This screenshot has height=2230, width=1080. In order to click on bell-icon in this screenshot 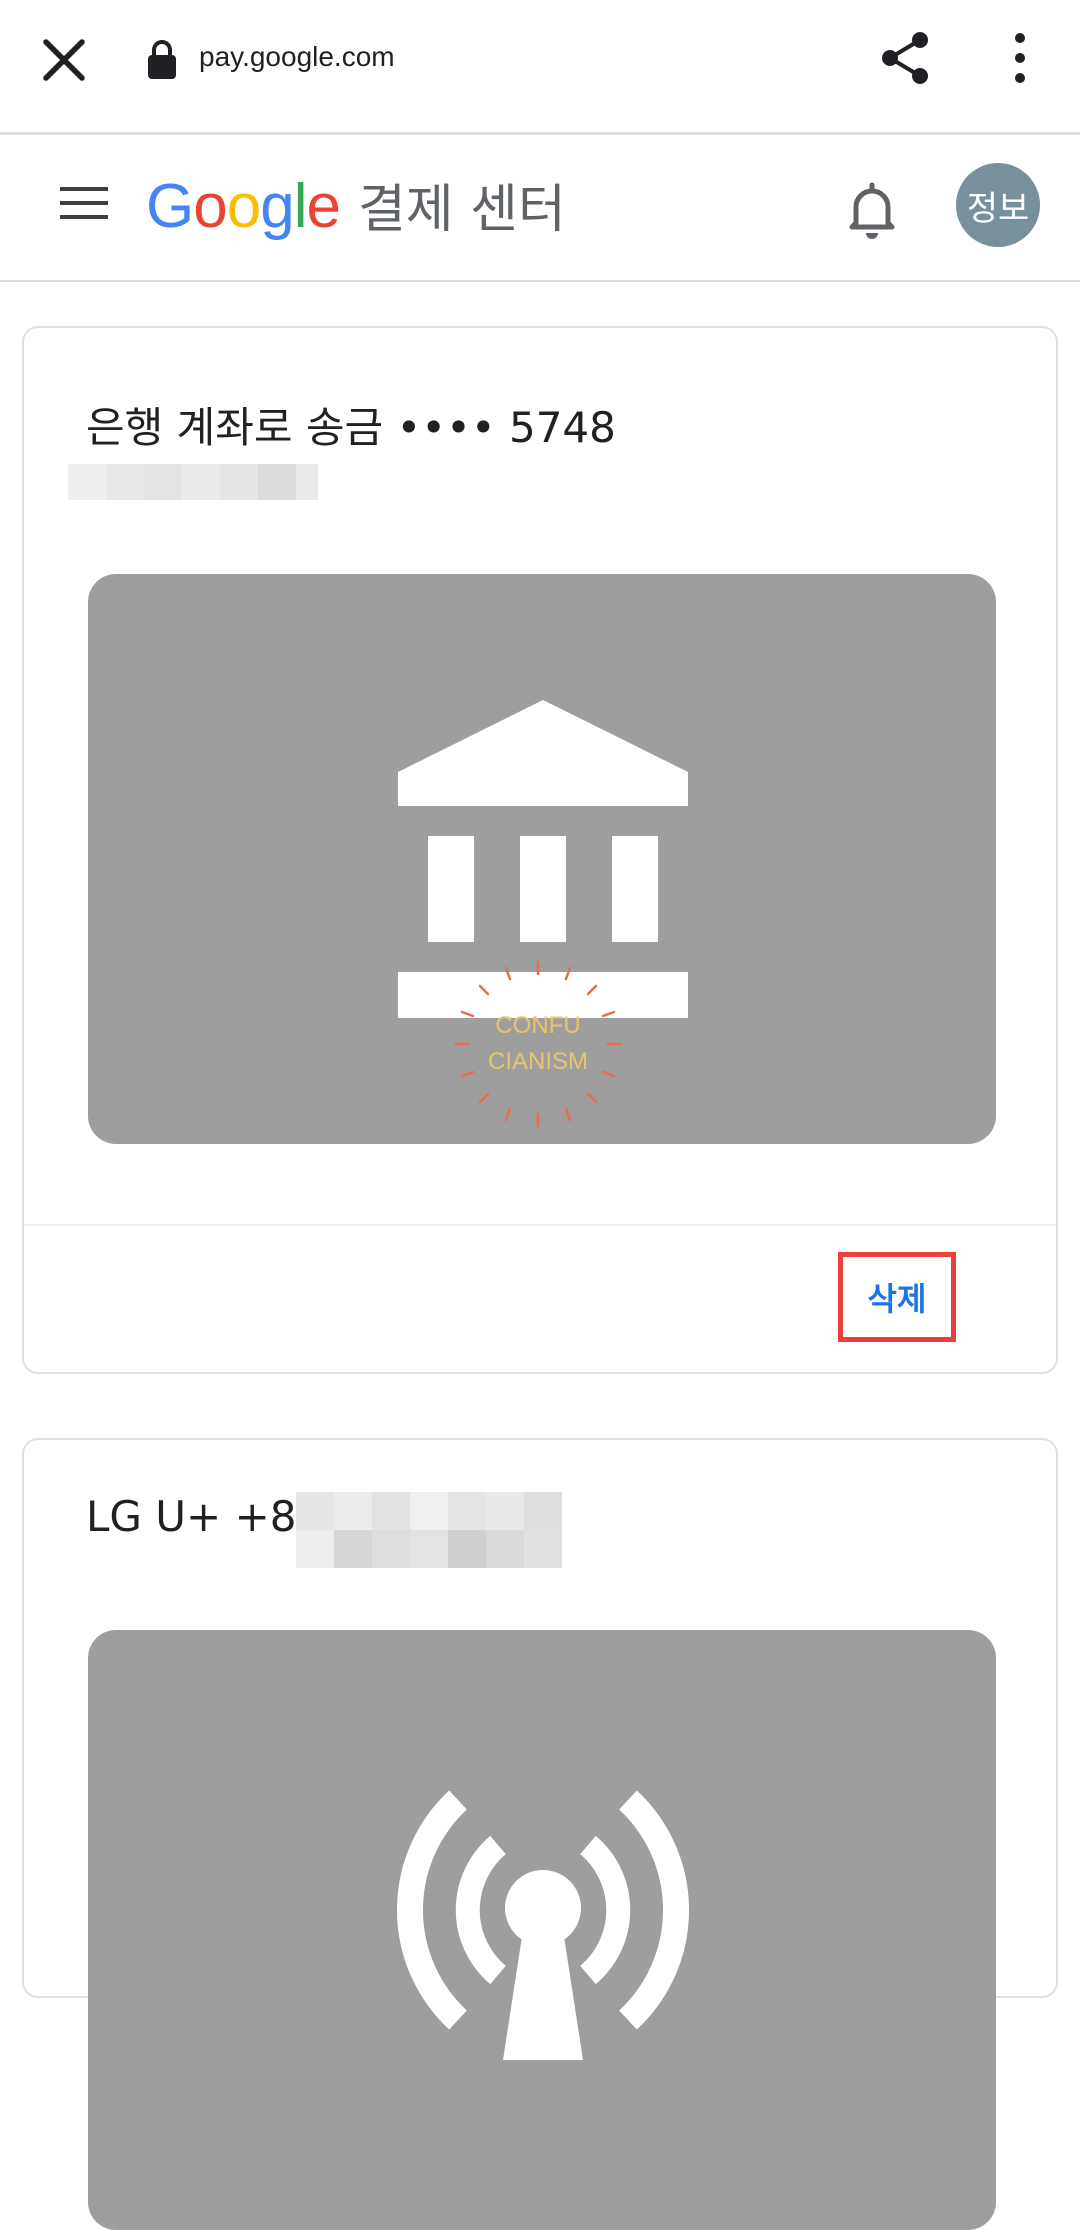, I will do `click(872, 209)`.